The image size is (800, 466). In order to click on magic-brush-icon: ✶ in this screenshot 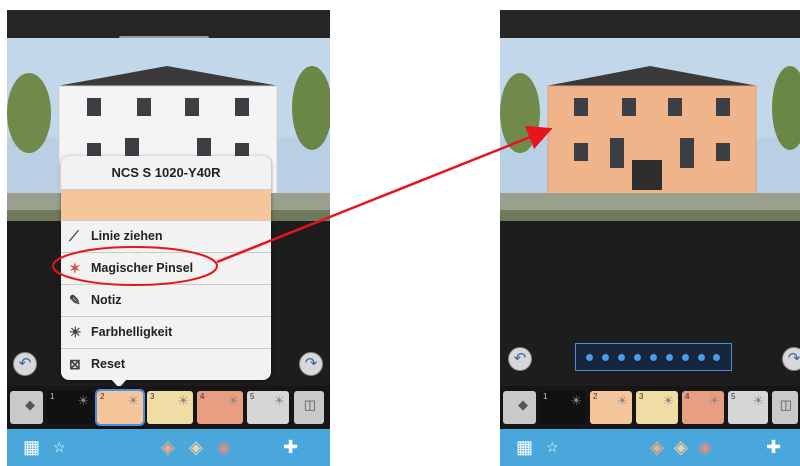, I will do `click(75, 268)`.